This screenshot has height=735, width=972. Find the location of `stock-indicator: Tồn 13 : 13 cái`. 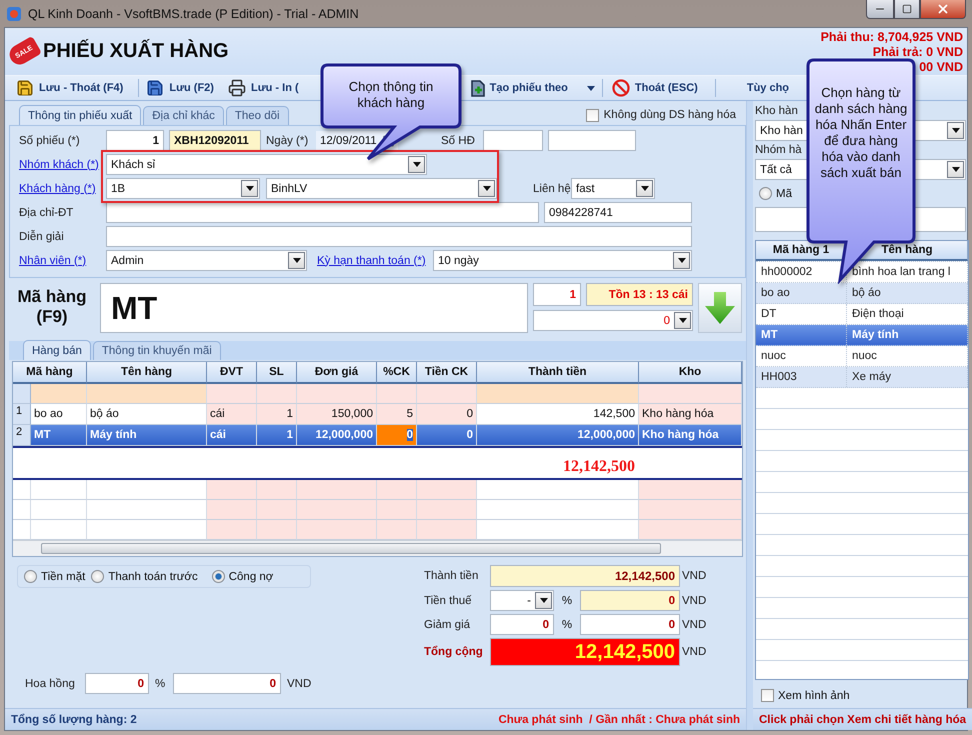

stock-indicator: Tồn 13 : 13 cái is located at coordinates (639, 294).